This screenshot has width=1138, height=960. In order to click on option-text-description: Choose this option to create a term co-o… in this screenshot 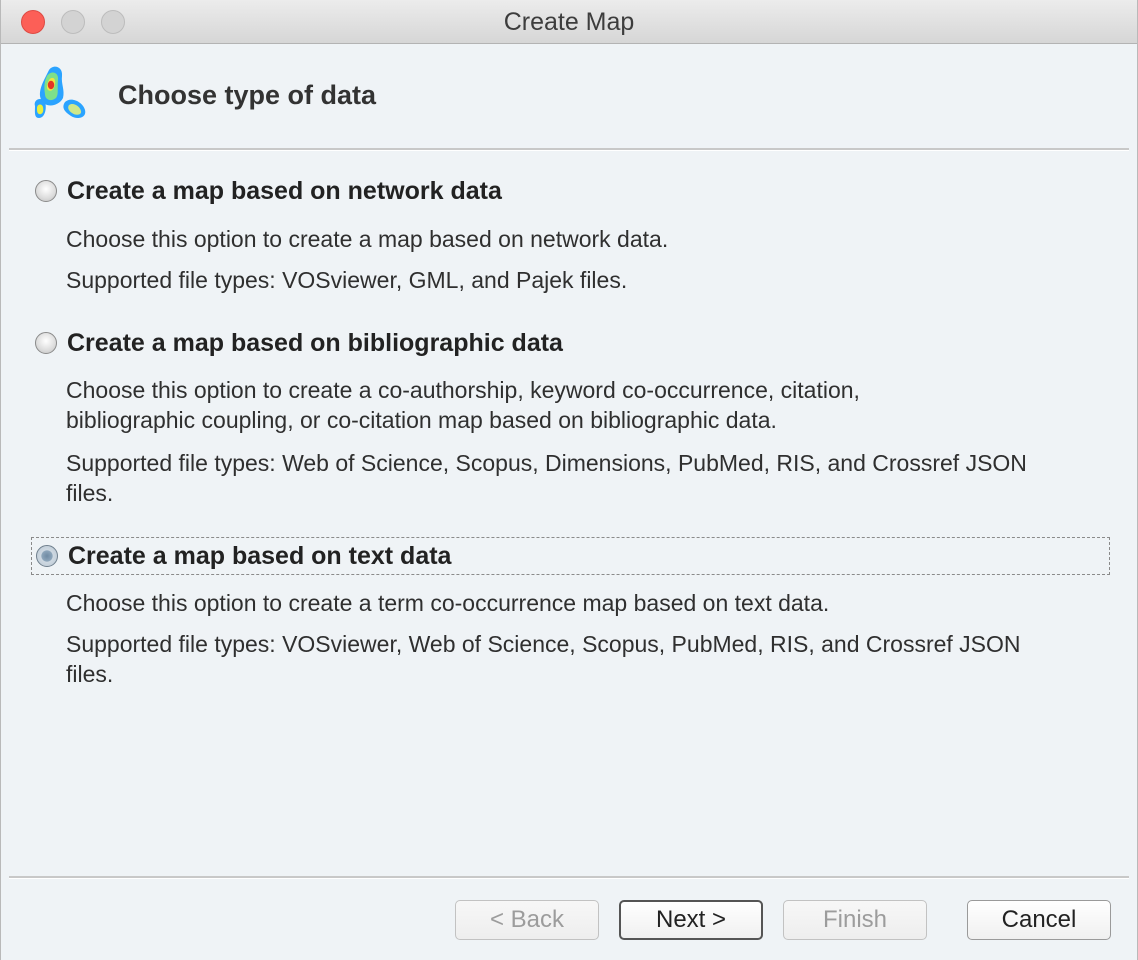, I will do `click(448, 603)`.